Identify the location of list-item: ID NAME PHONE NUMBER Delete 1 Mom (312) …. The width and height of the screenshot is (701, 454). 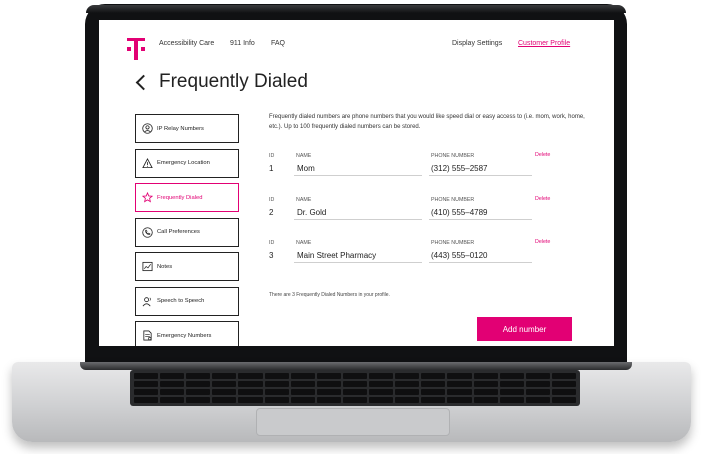
(429, 174).